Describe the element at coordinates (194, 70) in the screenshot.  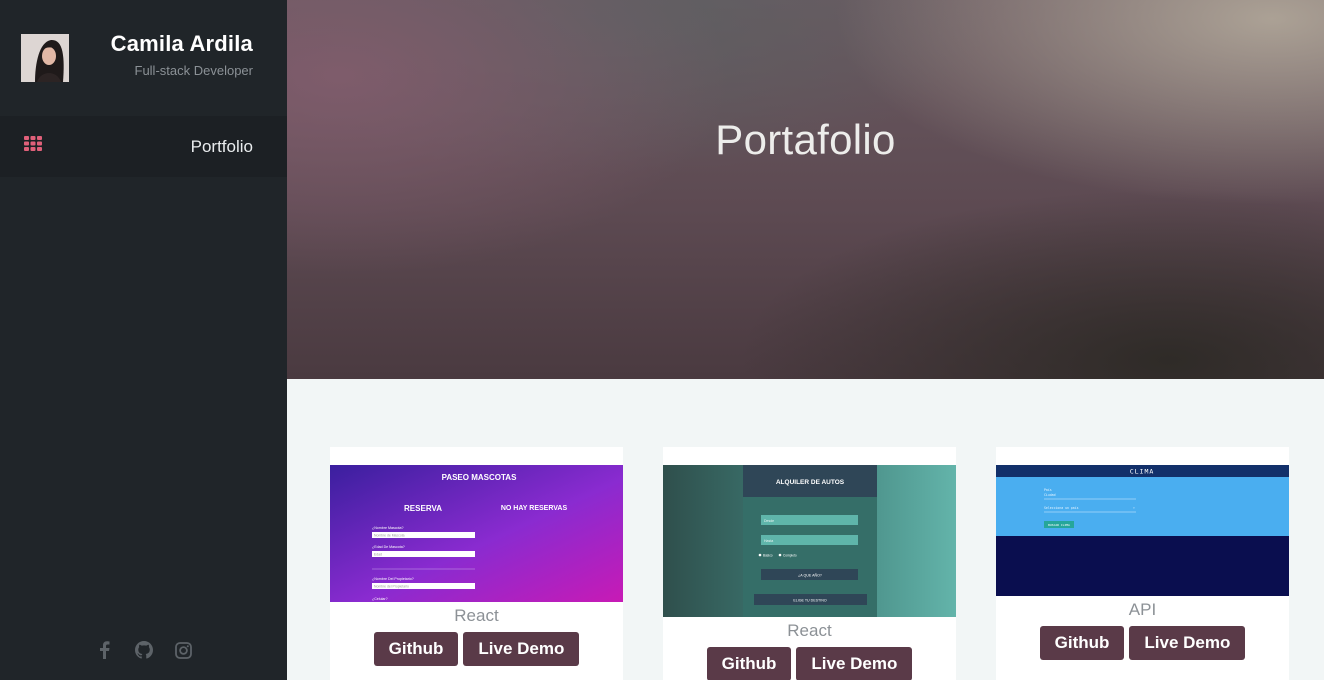
I see `profile-role: Full-stack Developer` at that location.